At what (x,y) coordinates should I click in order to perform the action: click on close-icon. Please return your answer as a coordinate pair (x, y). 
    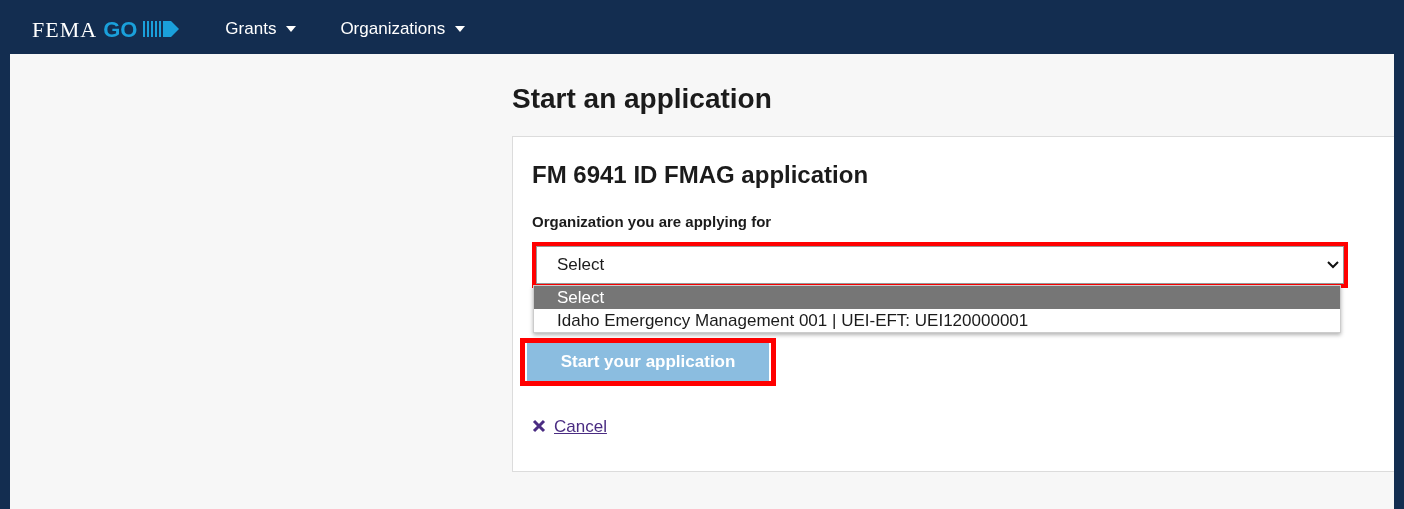
    Looking at the image, I should click on (539, 426).